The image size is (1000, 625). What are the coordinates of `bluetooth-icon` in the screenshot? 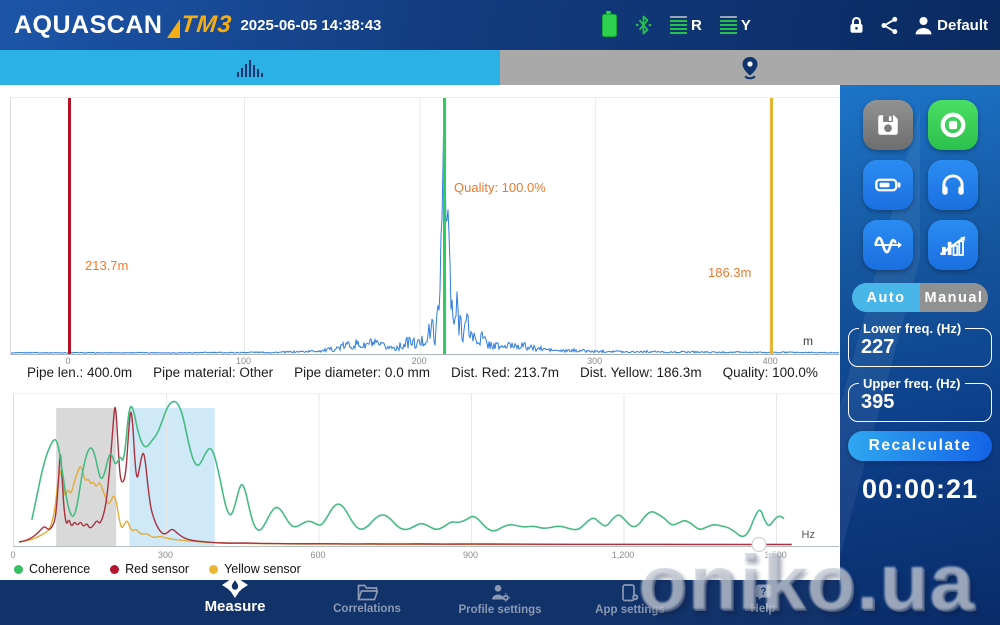 It's located at (643, 25).